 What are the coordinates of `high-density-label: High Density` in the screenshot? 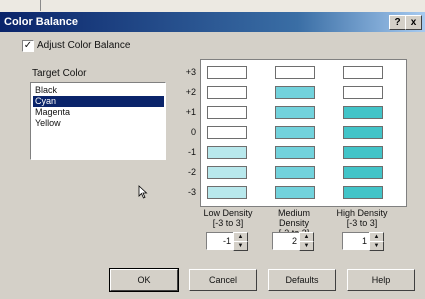 It's located at (362, 213).